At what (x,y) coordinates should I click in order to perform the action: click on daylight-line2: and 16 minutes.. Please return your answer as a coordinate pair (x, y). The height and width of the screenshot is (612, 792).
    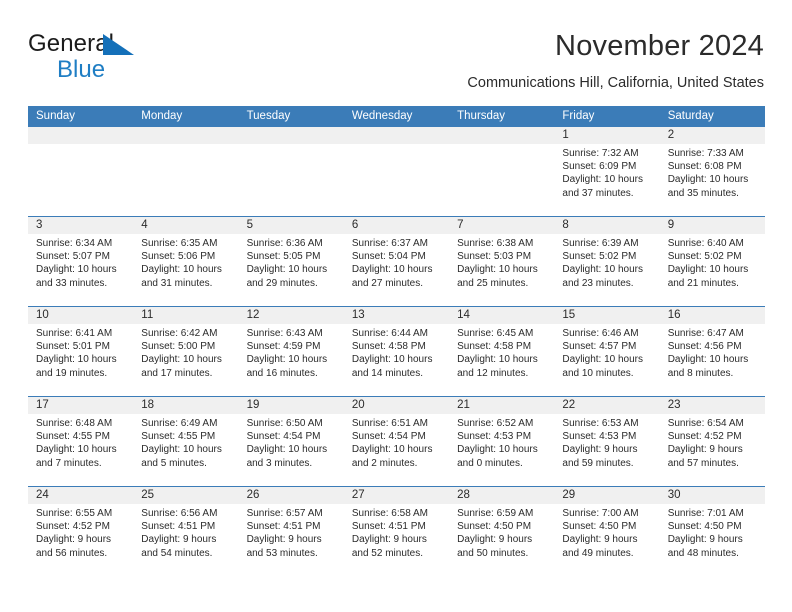
    Looking at the image, I should click on (282, 373).